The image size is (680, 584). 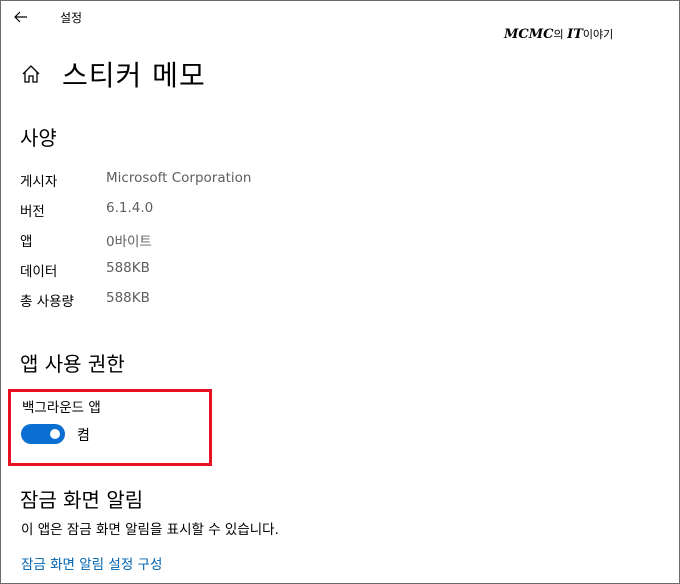 I want to click on page-title: 스티커 메모, so click(x=134, y=75).